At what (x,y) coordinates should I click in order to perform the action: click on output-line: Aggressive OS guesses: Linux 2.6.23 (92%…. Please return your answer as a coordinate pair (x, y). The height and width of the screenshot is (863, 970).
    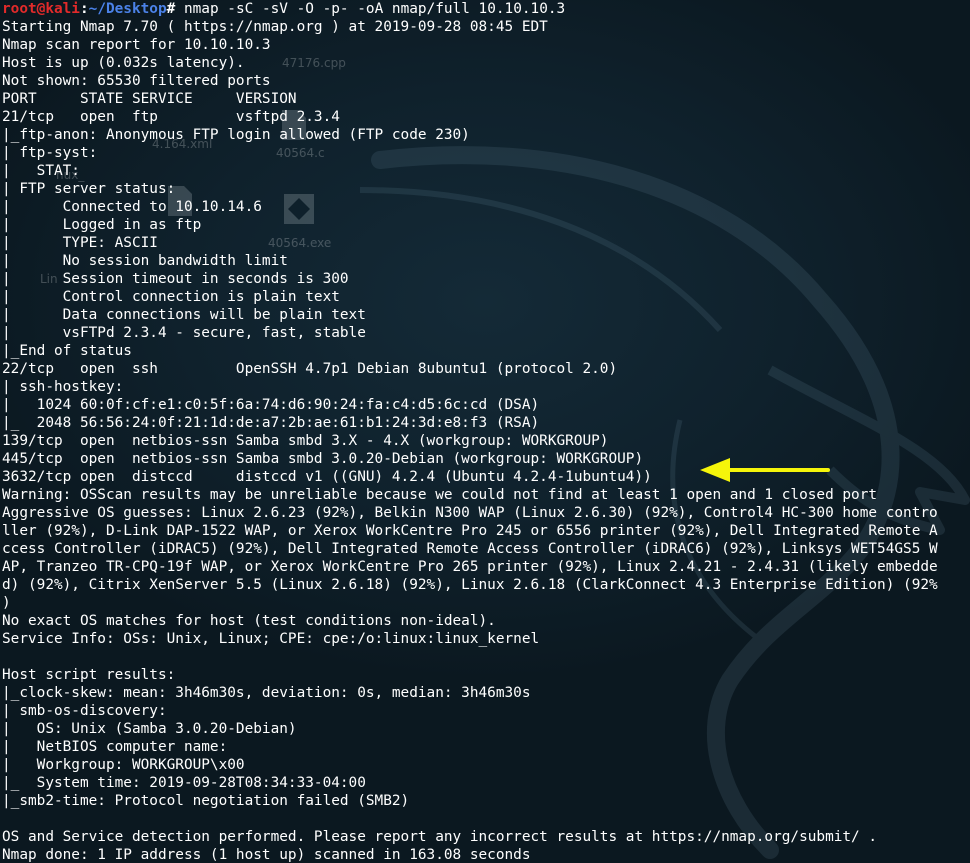
    Looking at the image, I should click on (470, 513).